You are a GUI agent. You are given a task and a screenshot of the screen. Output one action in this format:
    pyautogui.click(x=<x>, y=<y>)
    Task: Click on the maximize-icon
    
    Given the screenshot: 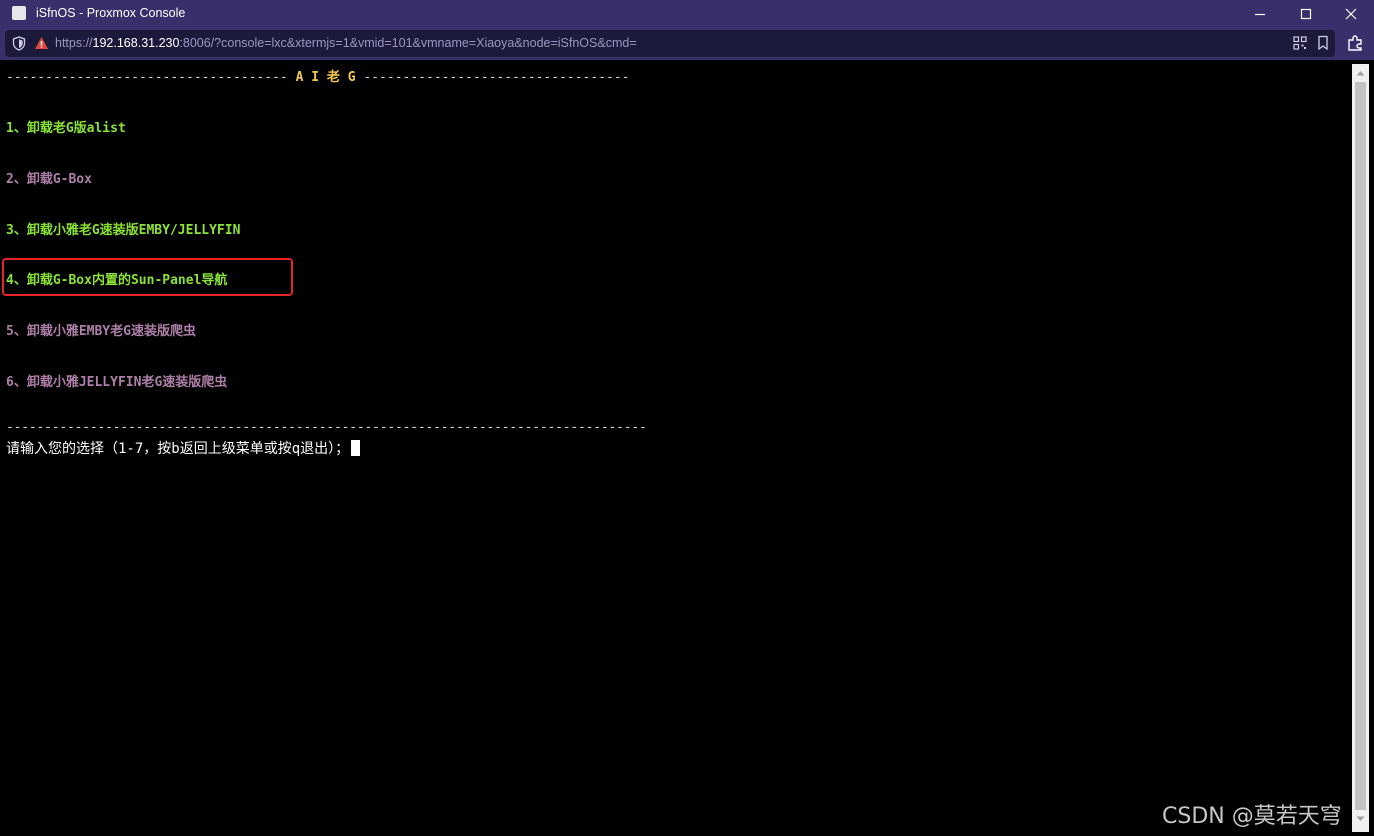 What is the action you would take?
    pyautogui.click(x=1306, y=14)
    